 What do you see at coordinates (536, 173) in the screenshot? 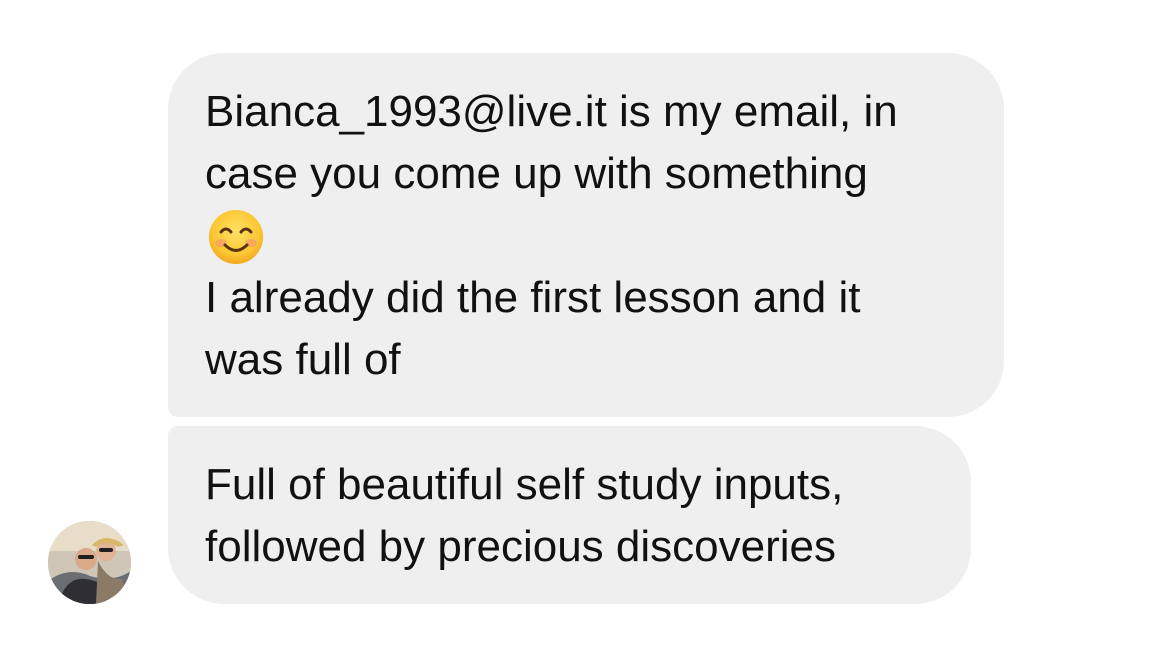
I see `message-text-line: case you come up with something` at bounding box center [536, 173].